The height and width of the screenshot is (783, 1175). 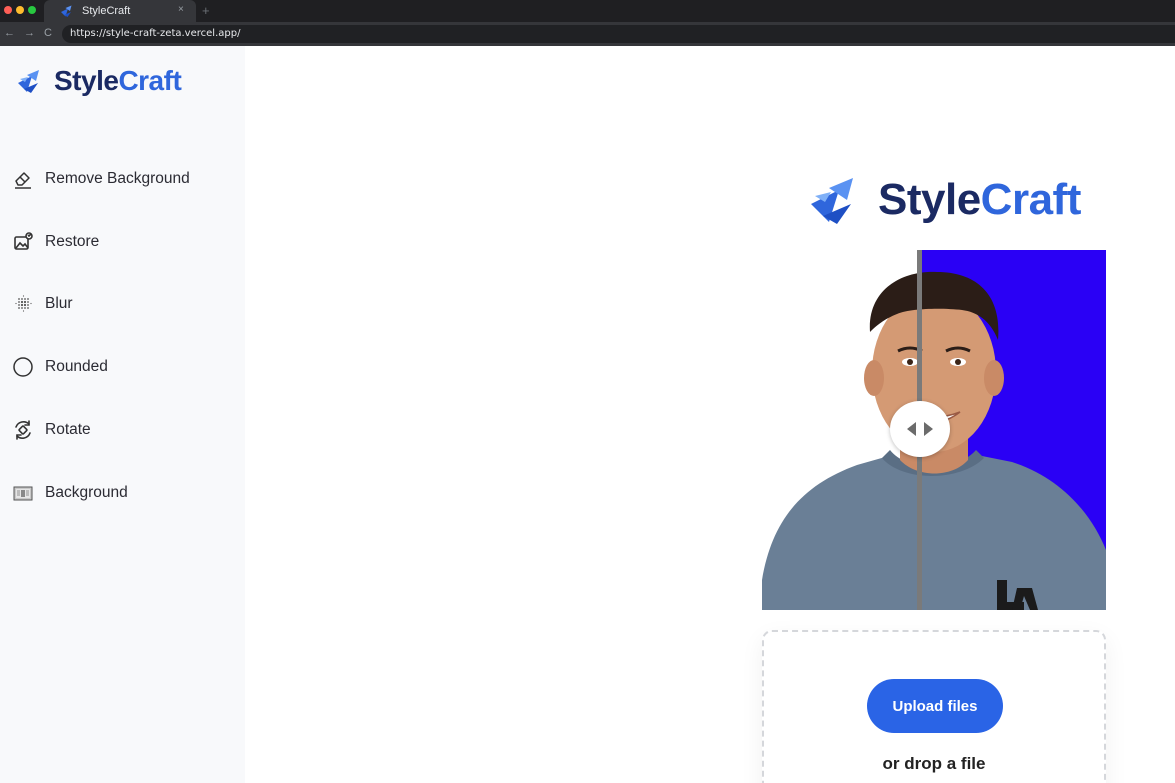 I want to click on browser-tab-bar: StyleCraft × +, so click(x=587, y=11).